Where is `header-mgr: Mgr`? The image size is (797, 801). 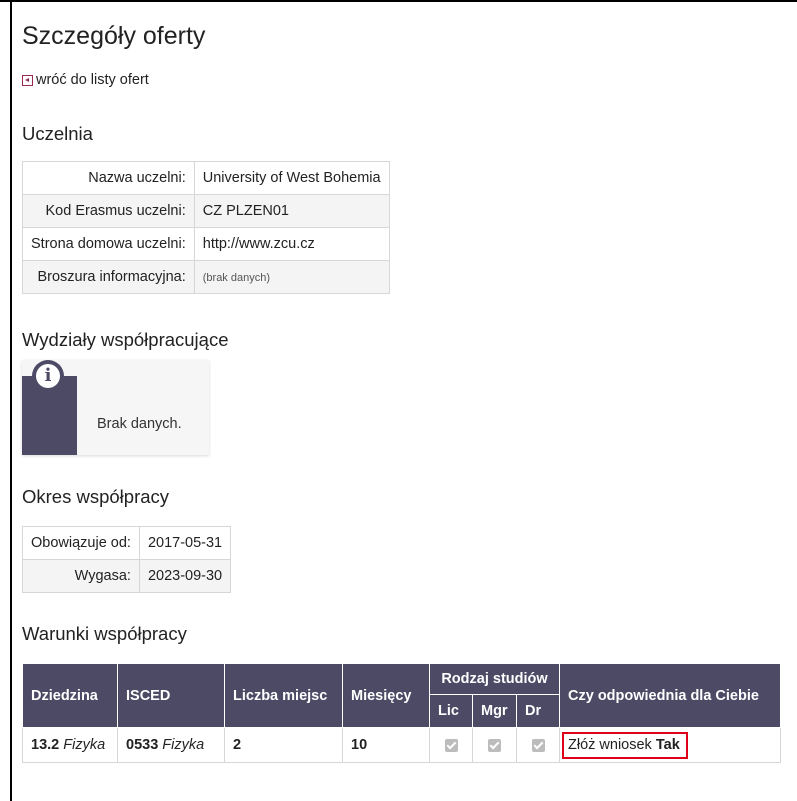
header-mgr: Mgr is located at coordinates (494, 711).